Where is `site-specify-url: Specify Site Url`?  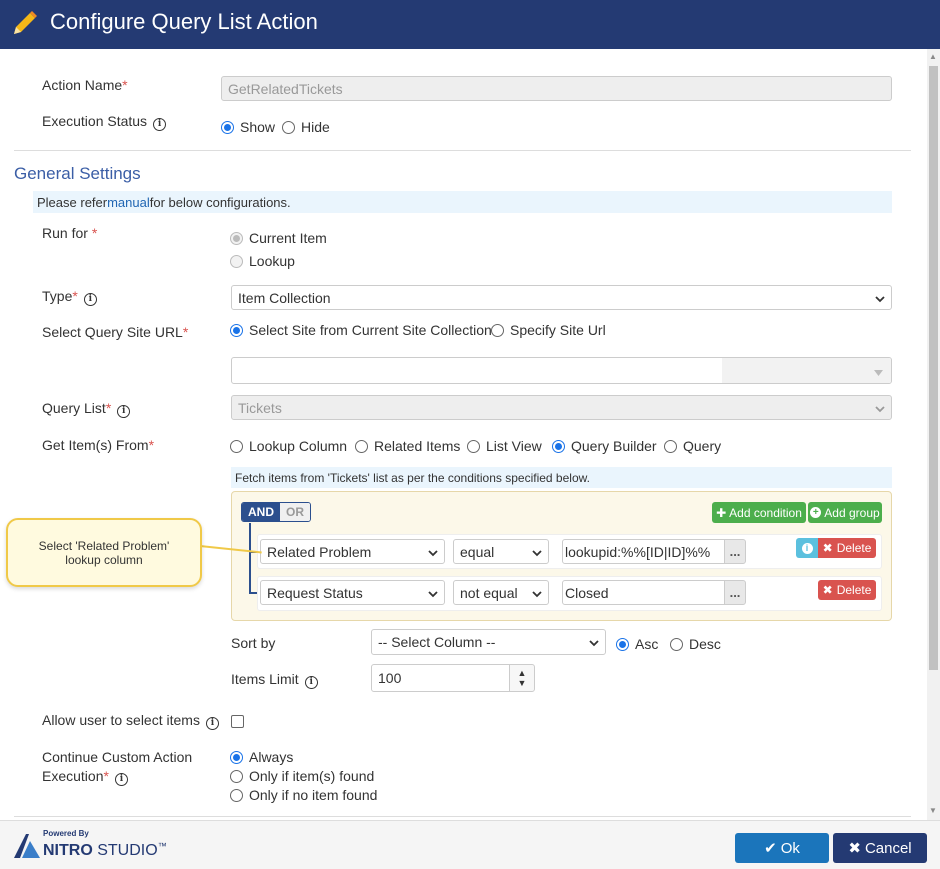 site-specify-url: Specify Site Url is located at coordinates (548, 330).